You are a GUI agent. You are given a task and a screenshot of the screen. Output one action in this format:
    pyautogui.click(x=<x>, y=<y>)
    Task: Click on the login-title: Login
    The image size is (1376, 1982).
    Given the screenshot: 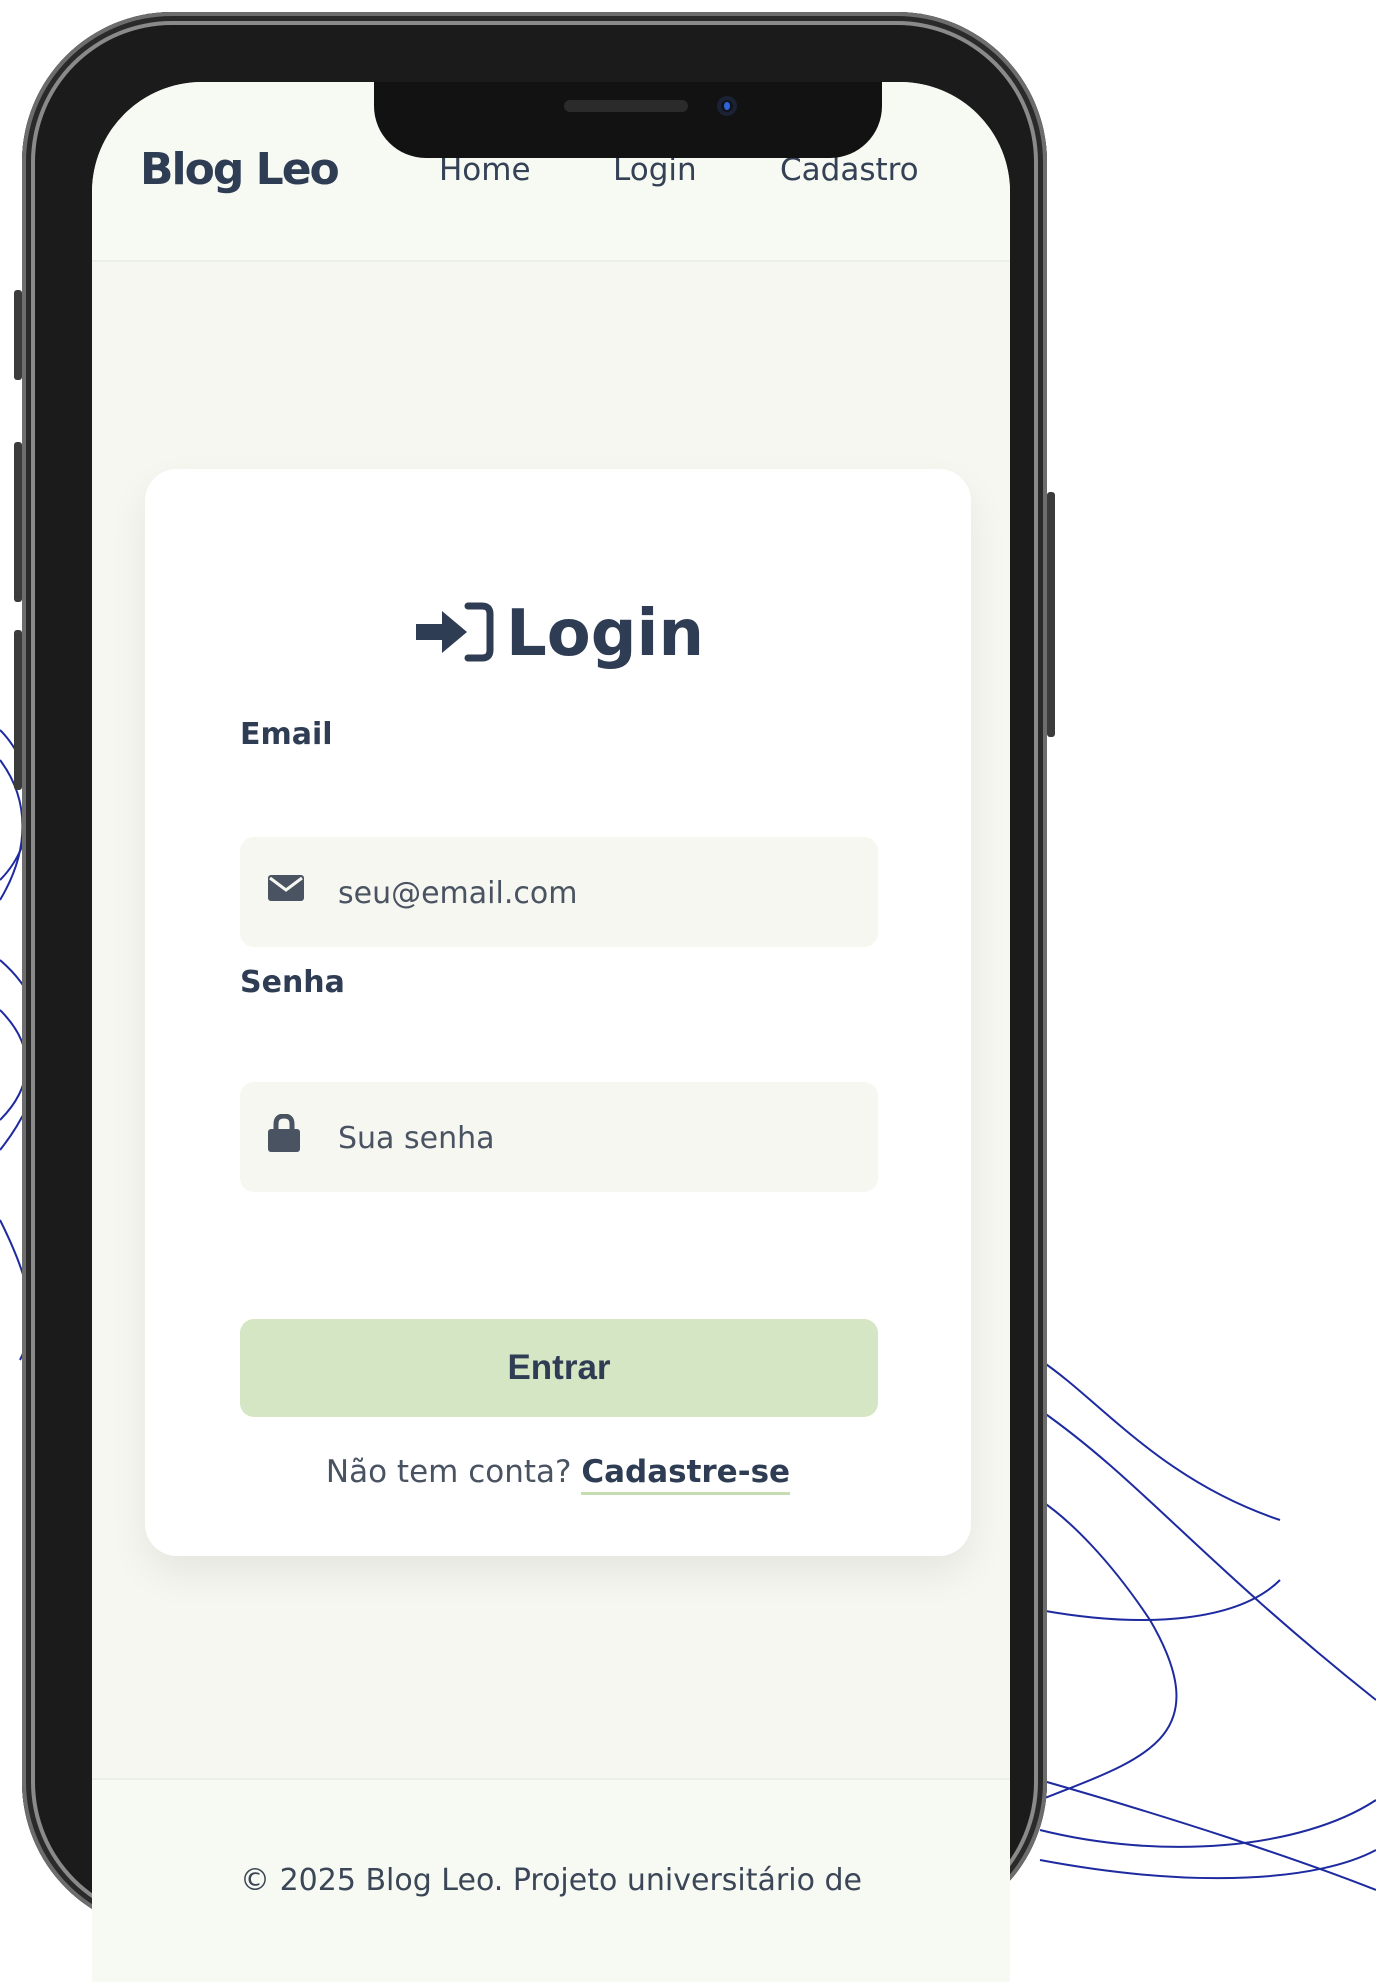 What is the action you would take?
    pyautogui.click(x=558, y=634)
    